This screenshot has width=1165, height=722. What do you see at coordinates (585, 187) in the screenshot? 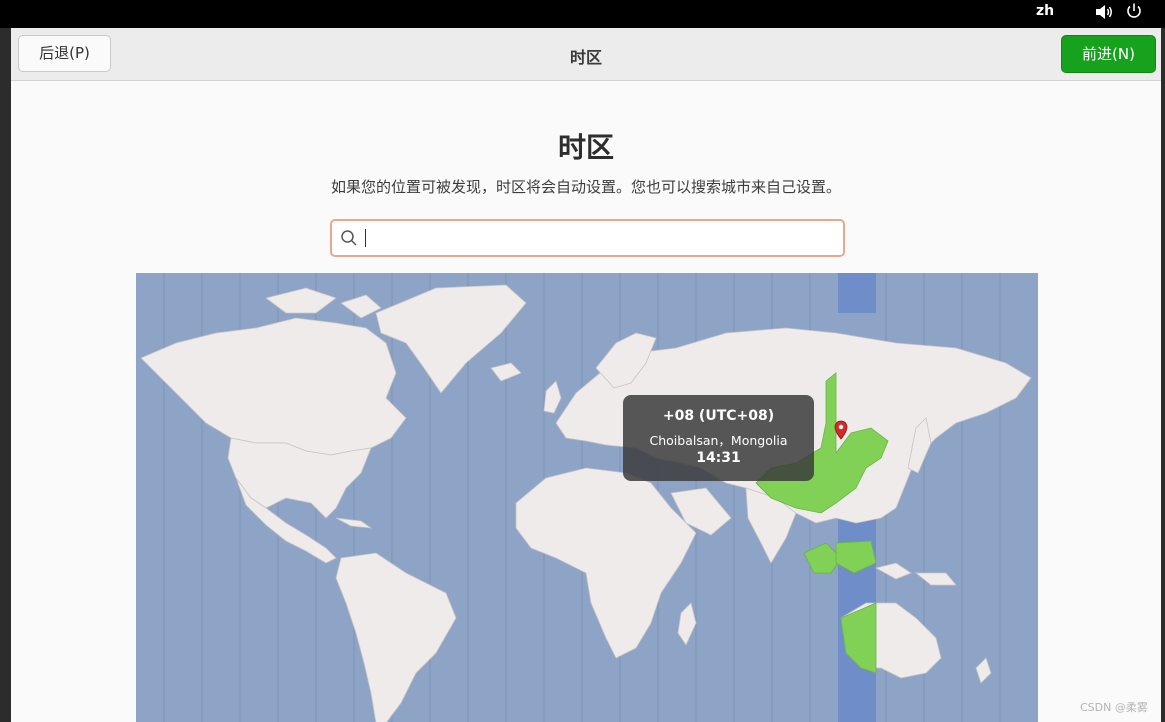
I see `page-subtitle: 如果您的位置可被发现，时区将会自动设置。您也可以搜索城市来自己设置。` at bounding box center [585, 187].